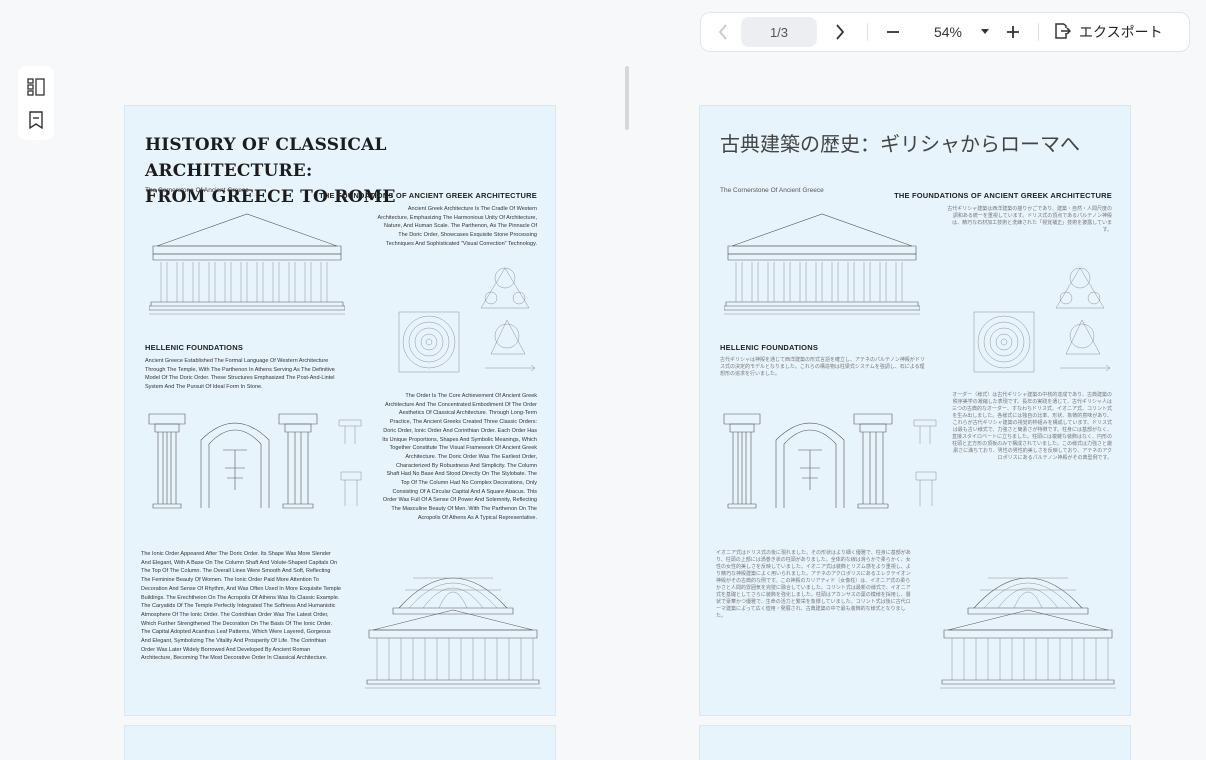 The width and height of the screenshot is (1206, 760). Describe the element at coordinates (627, 98) in the screenshot. I see `scrollbar` at that location.